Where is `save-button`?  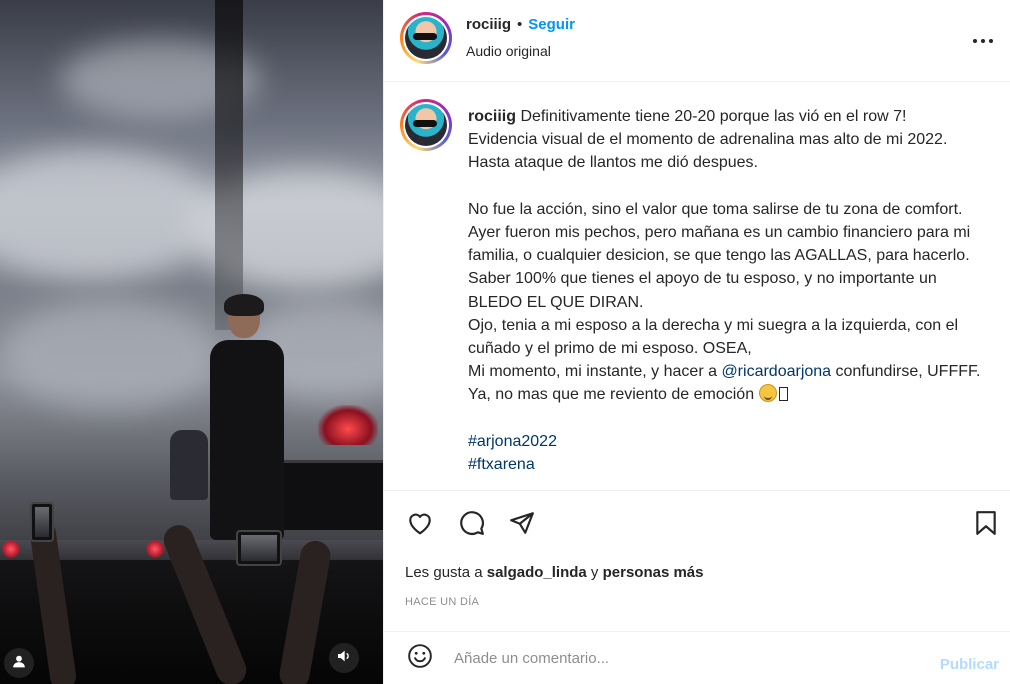 save-button is located at coordinates (986, 525).